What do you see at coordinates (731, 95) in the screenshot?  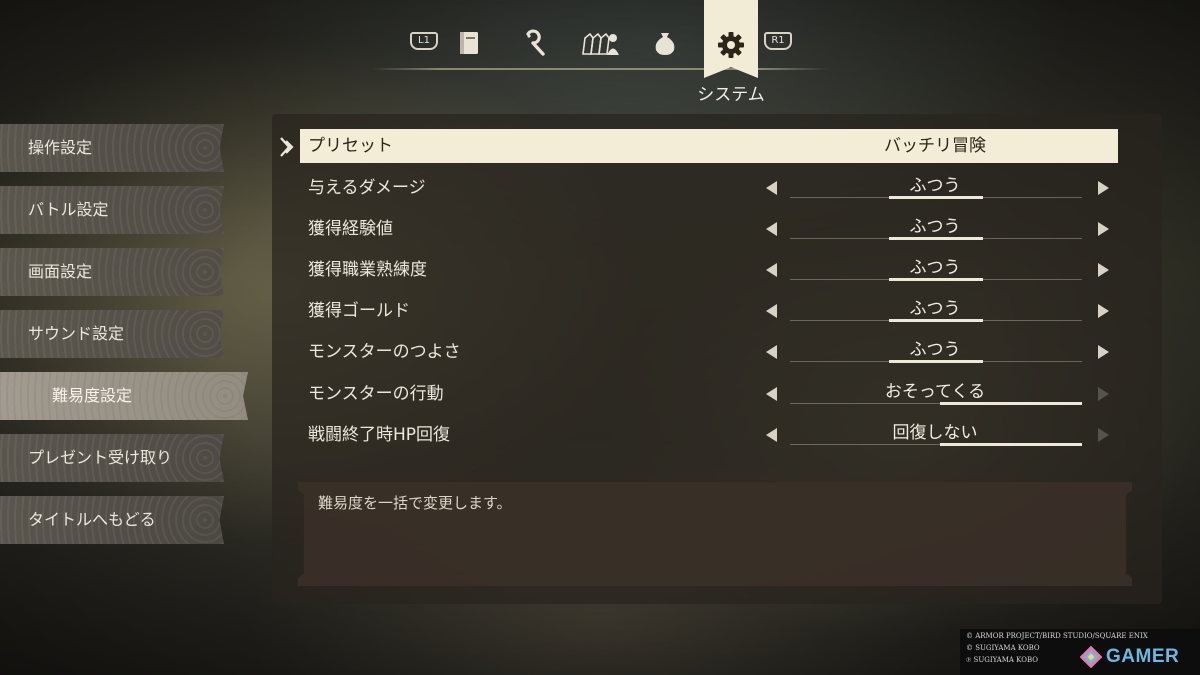 I see `active-tab-label: システム` at bounding box center [731, 95].